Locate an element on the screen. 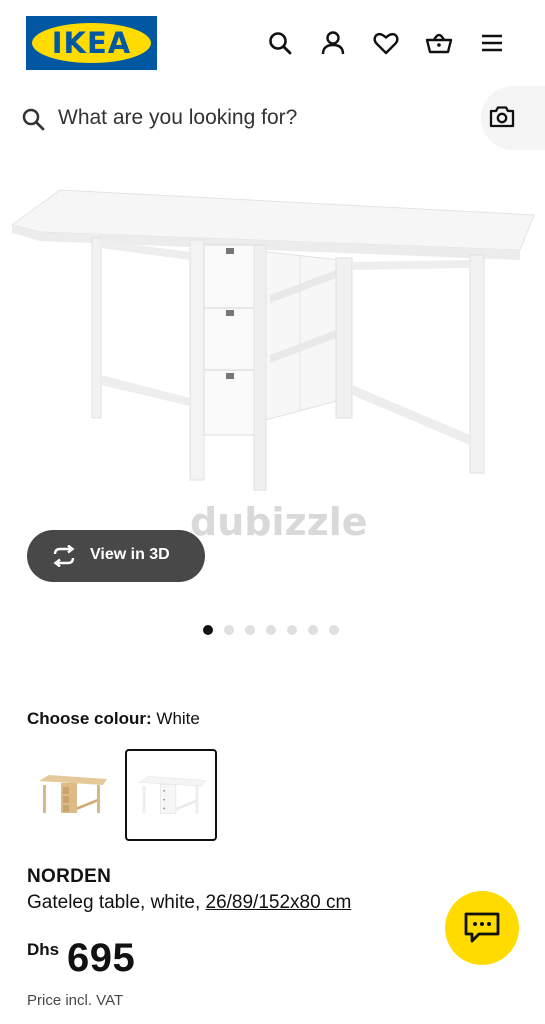 This screenshot has width=545, height=1024. heart-icon is located at coordinates (386, 43).